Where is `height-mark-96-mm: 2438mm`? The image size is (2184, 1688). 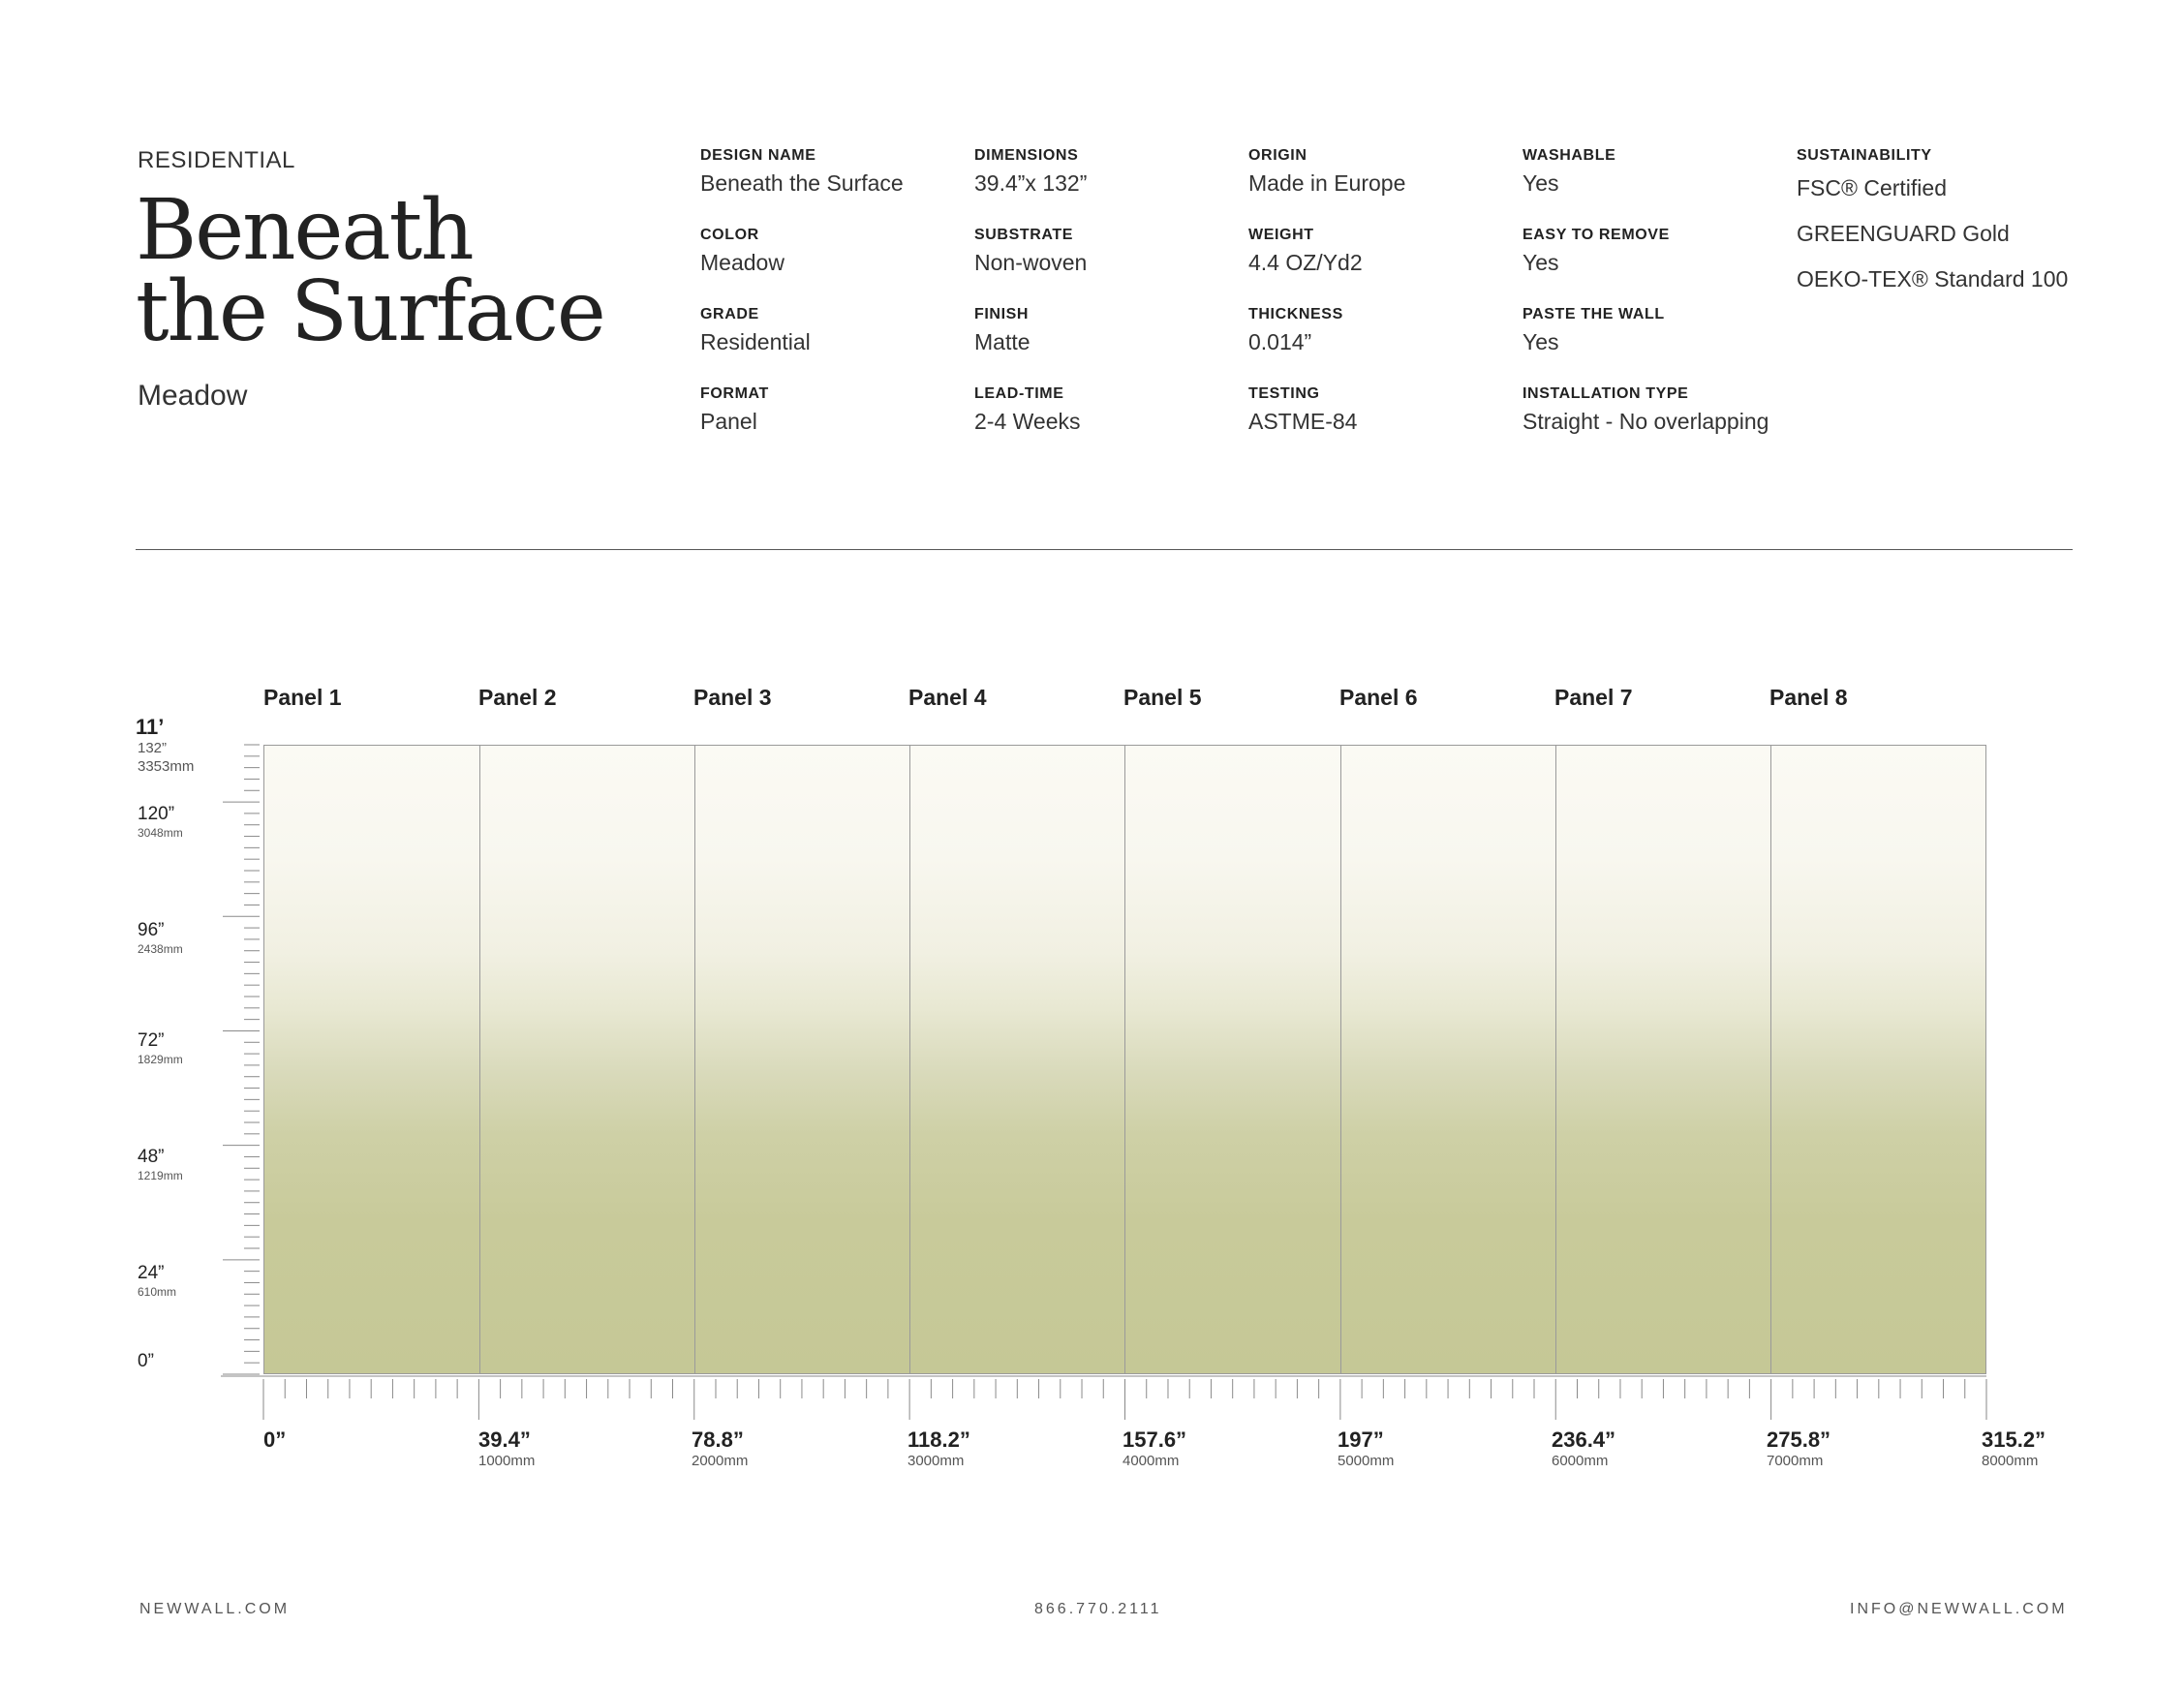 height-mark-96-mm: 2438mm is located at coordinates (160, 949).